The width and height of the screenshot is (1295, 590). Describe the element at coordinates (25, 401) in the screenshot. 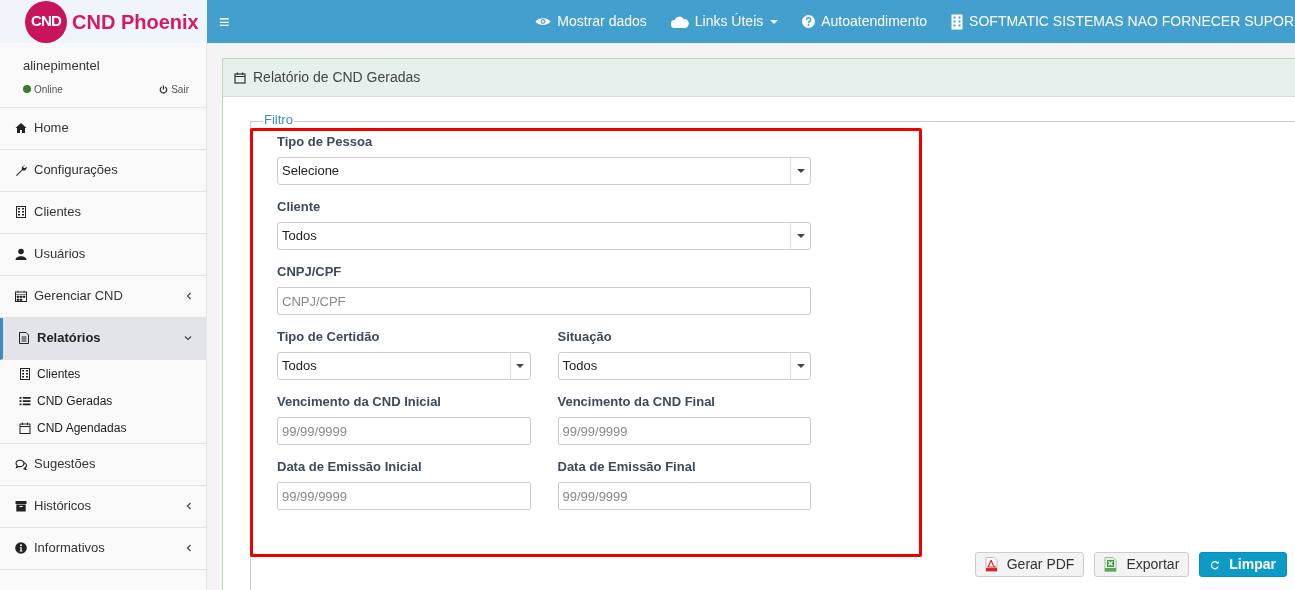

I see `list-icon` at that location.